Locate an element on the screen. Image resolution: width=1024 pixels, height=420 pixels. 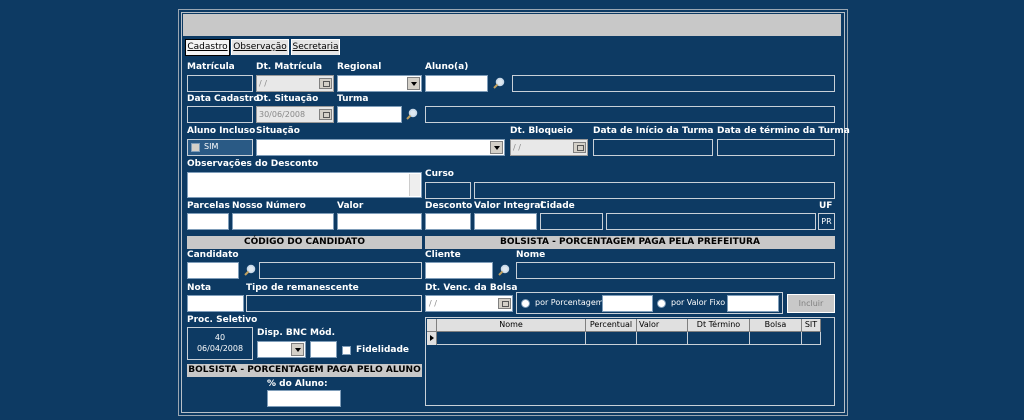
dt-matricula-input: / / is located at coordinates (295, 83).